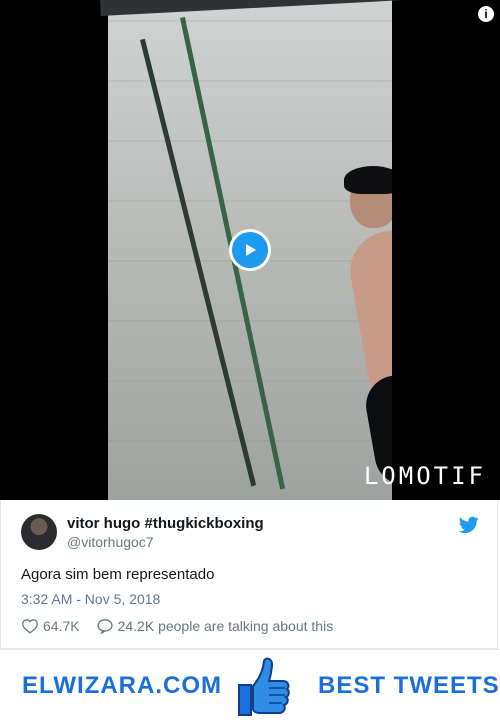  Describe the element at coordinates (165, 523) in the screenshot. I see `author-name: vitor hugo #thugkickboxing` at that location.